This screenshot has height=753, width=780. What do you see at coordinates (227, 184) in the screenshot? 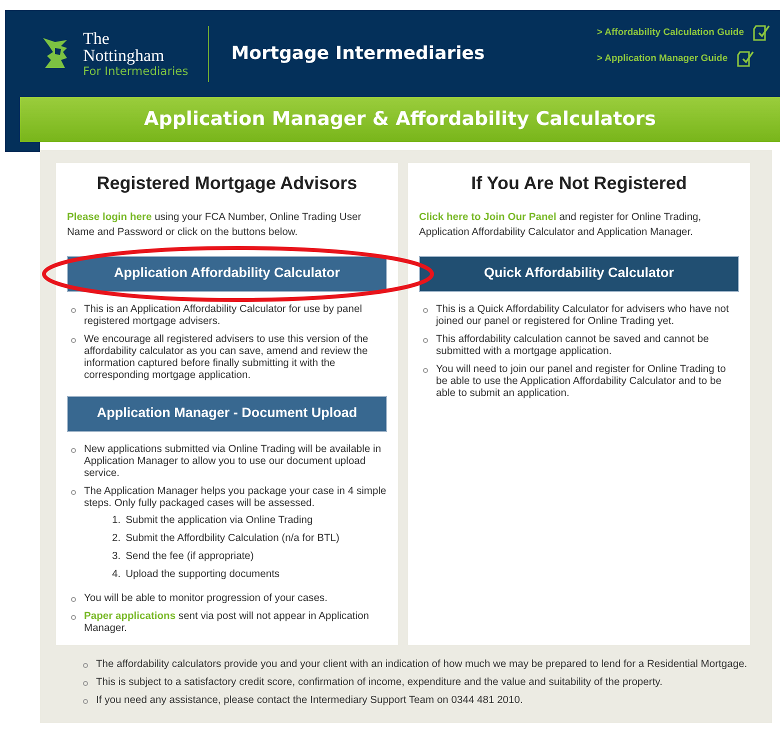
I see `column-heading: Registered Mortgage Advisors` at bounding box center [227, 184].